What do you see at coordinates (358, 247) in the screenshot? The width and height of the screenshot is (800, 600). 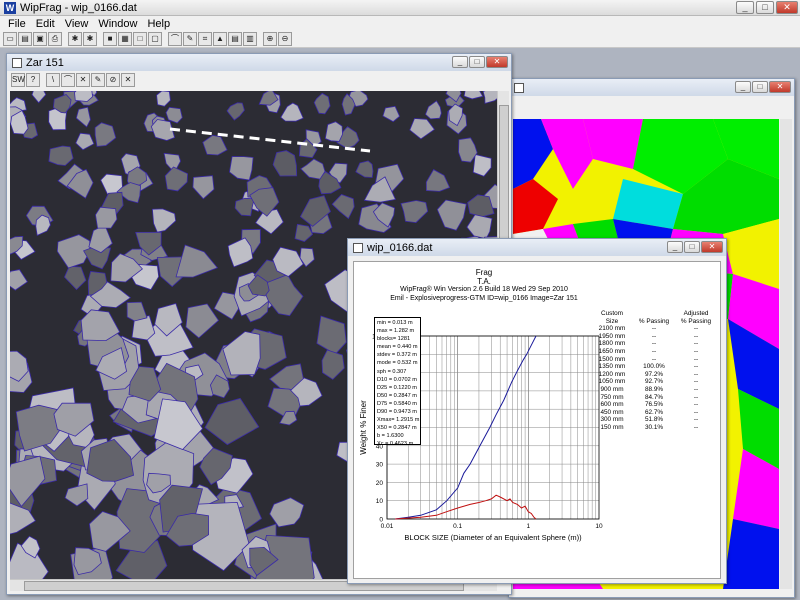 I see `chart-window-icon` at bounding box center [358, 247].